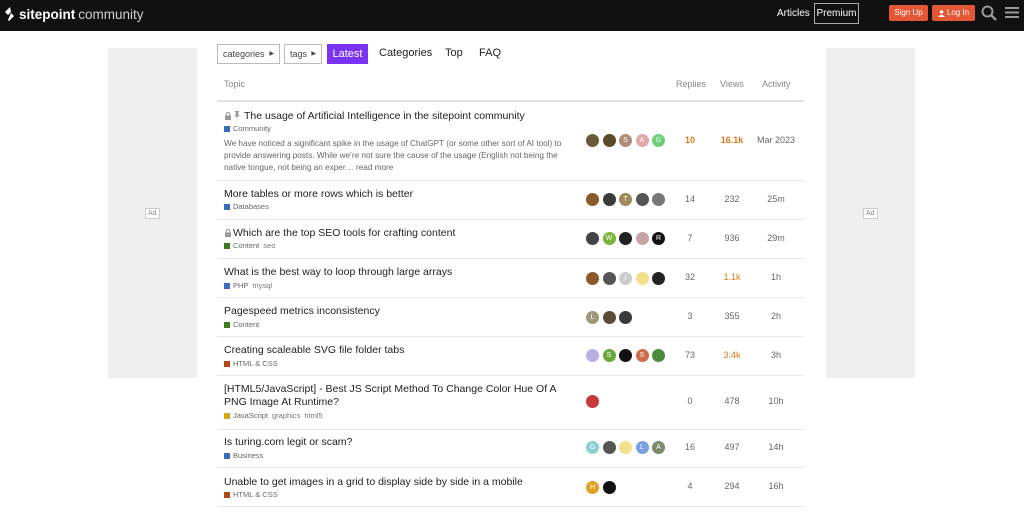  What do you see at coordinates (776, 447) in the screenshot?
I see `activity-time: 14h` at bounding box center [776, 447].